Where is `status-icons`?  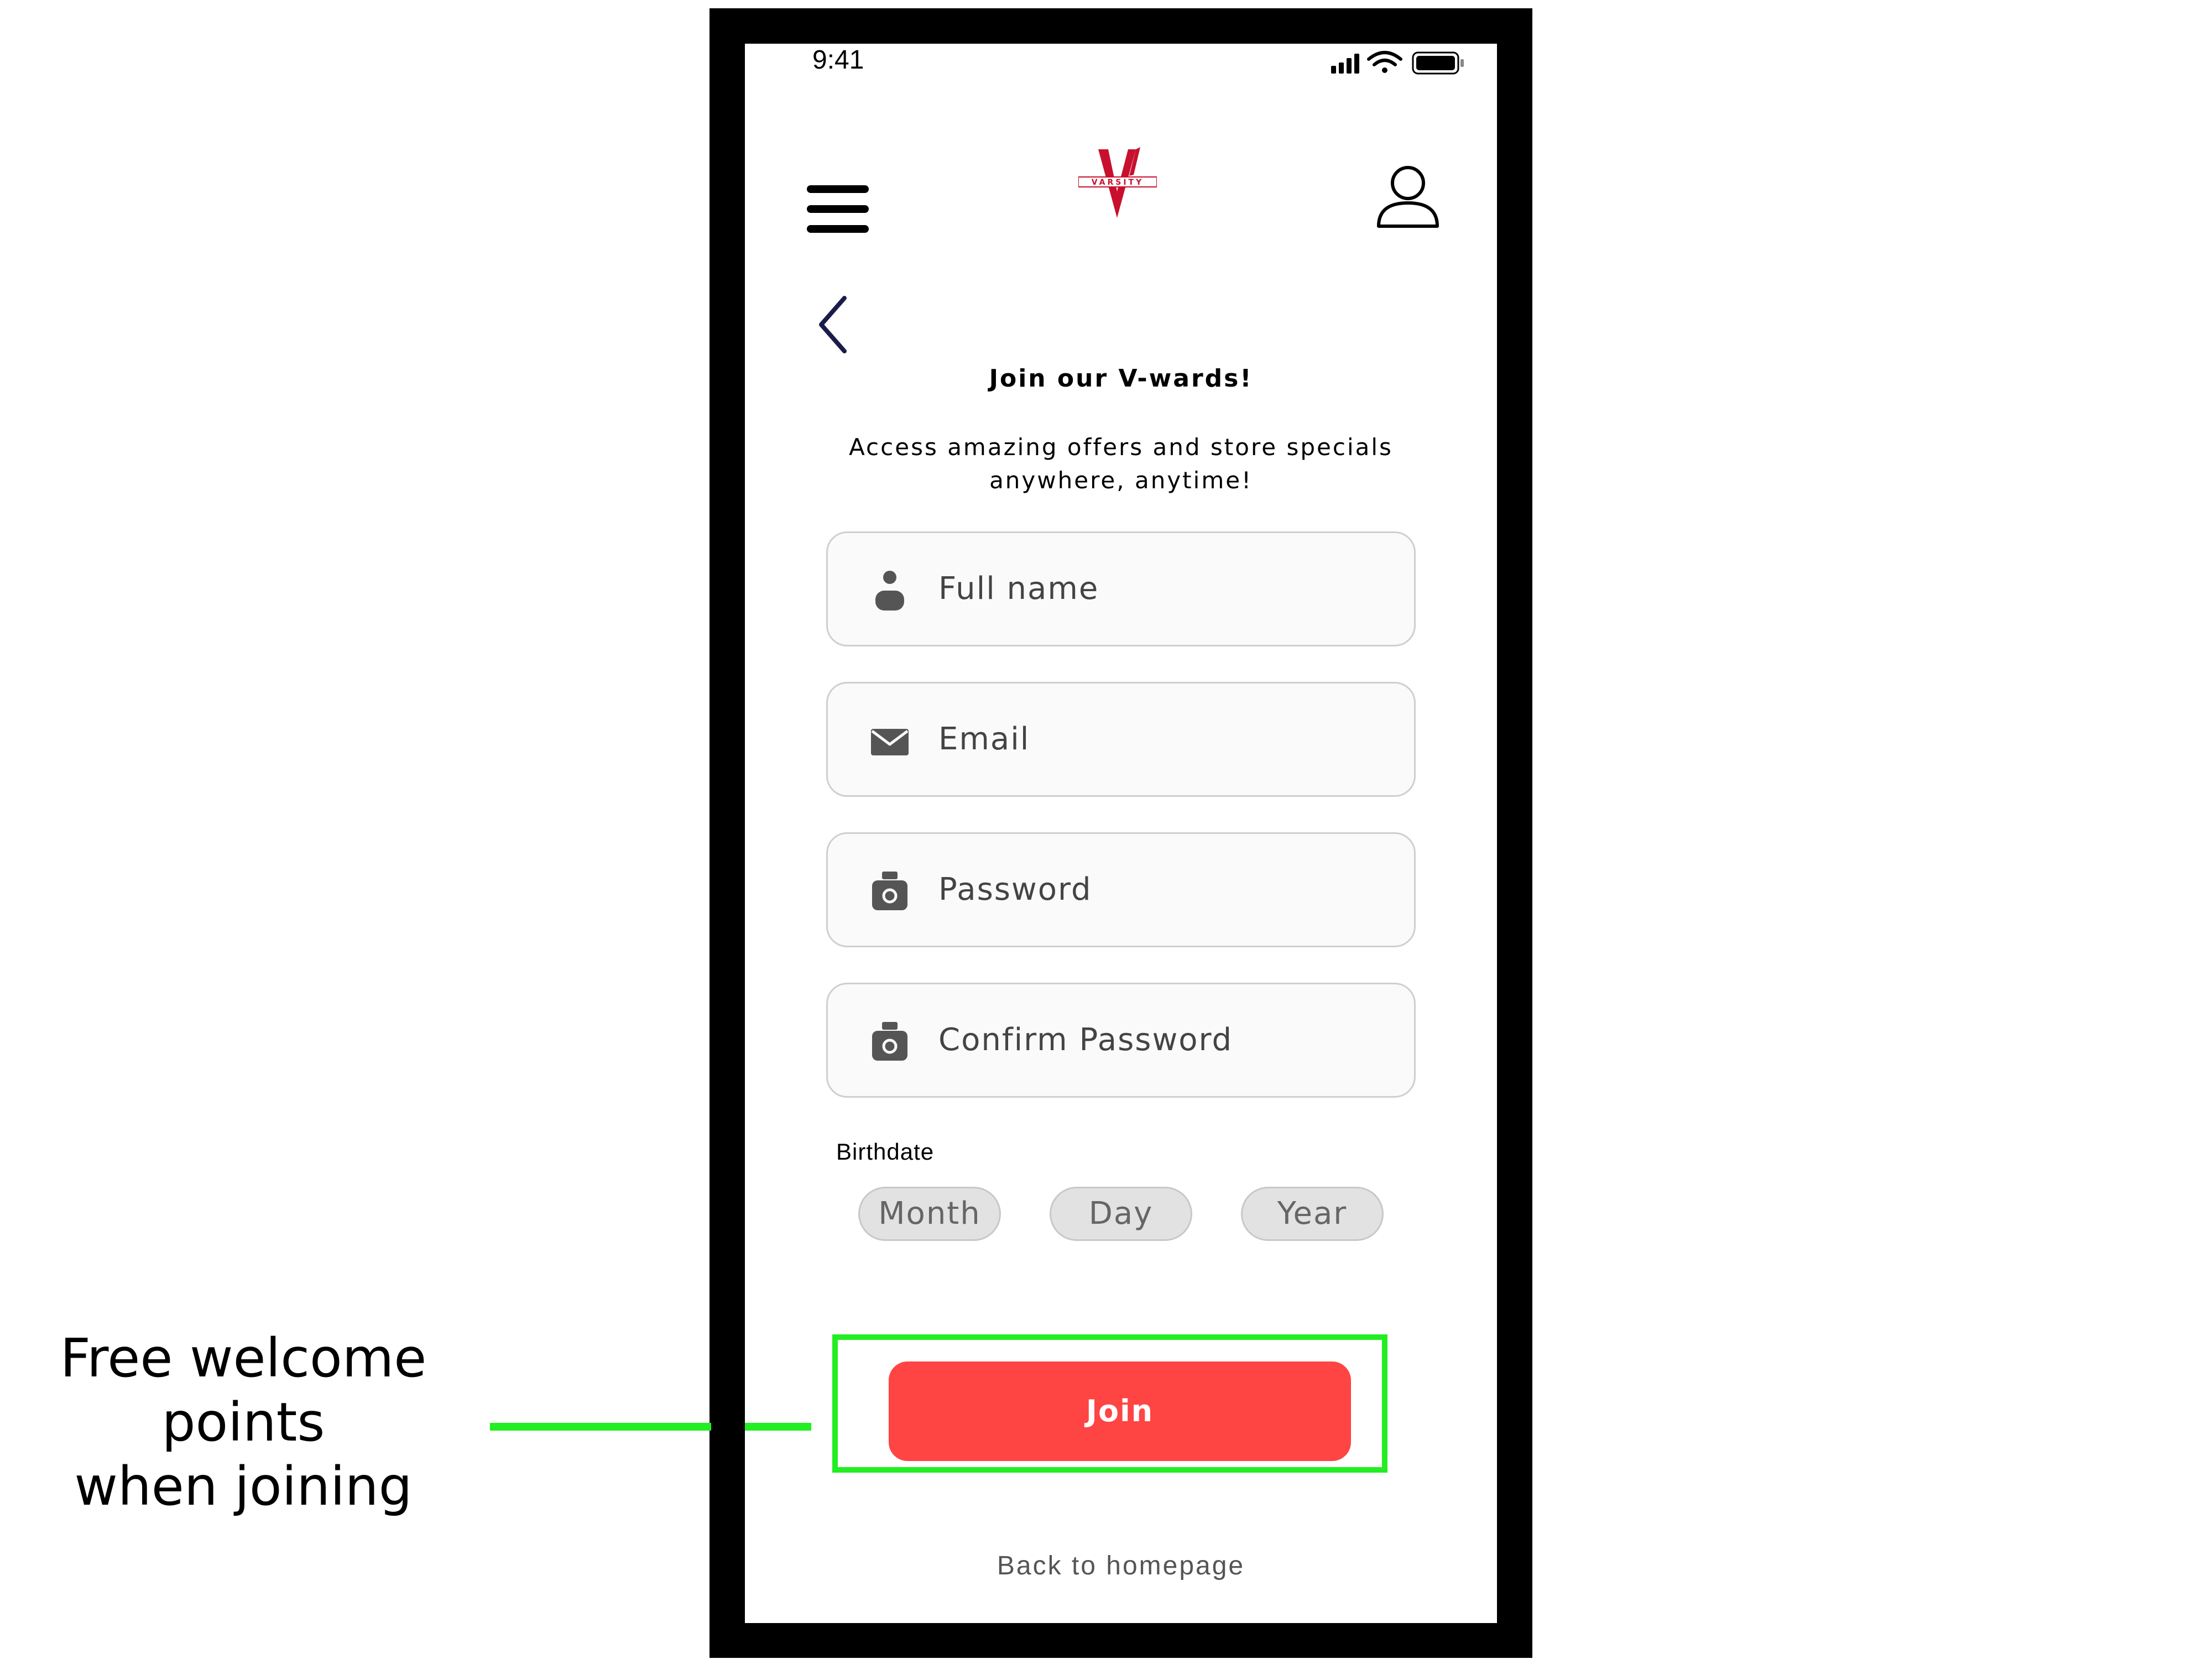
status-icons is located at coordinates (1398, 63).